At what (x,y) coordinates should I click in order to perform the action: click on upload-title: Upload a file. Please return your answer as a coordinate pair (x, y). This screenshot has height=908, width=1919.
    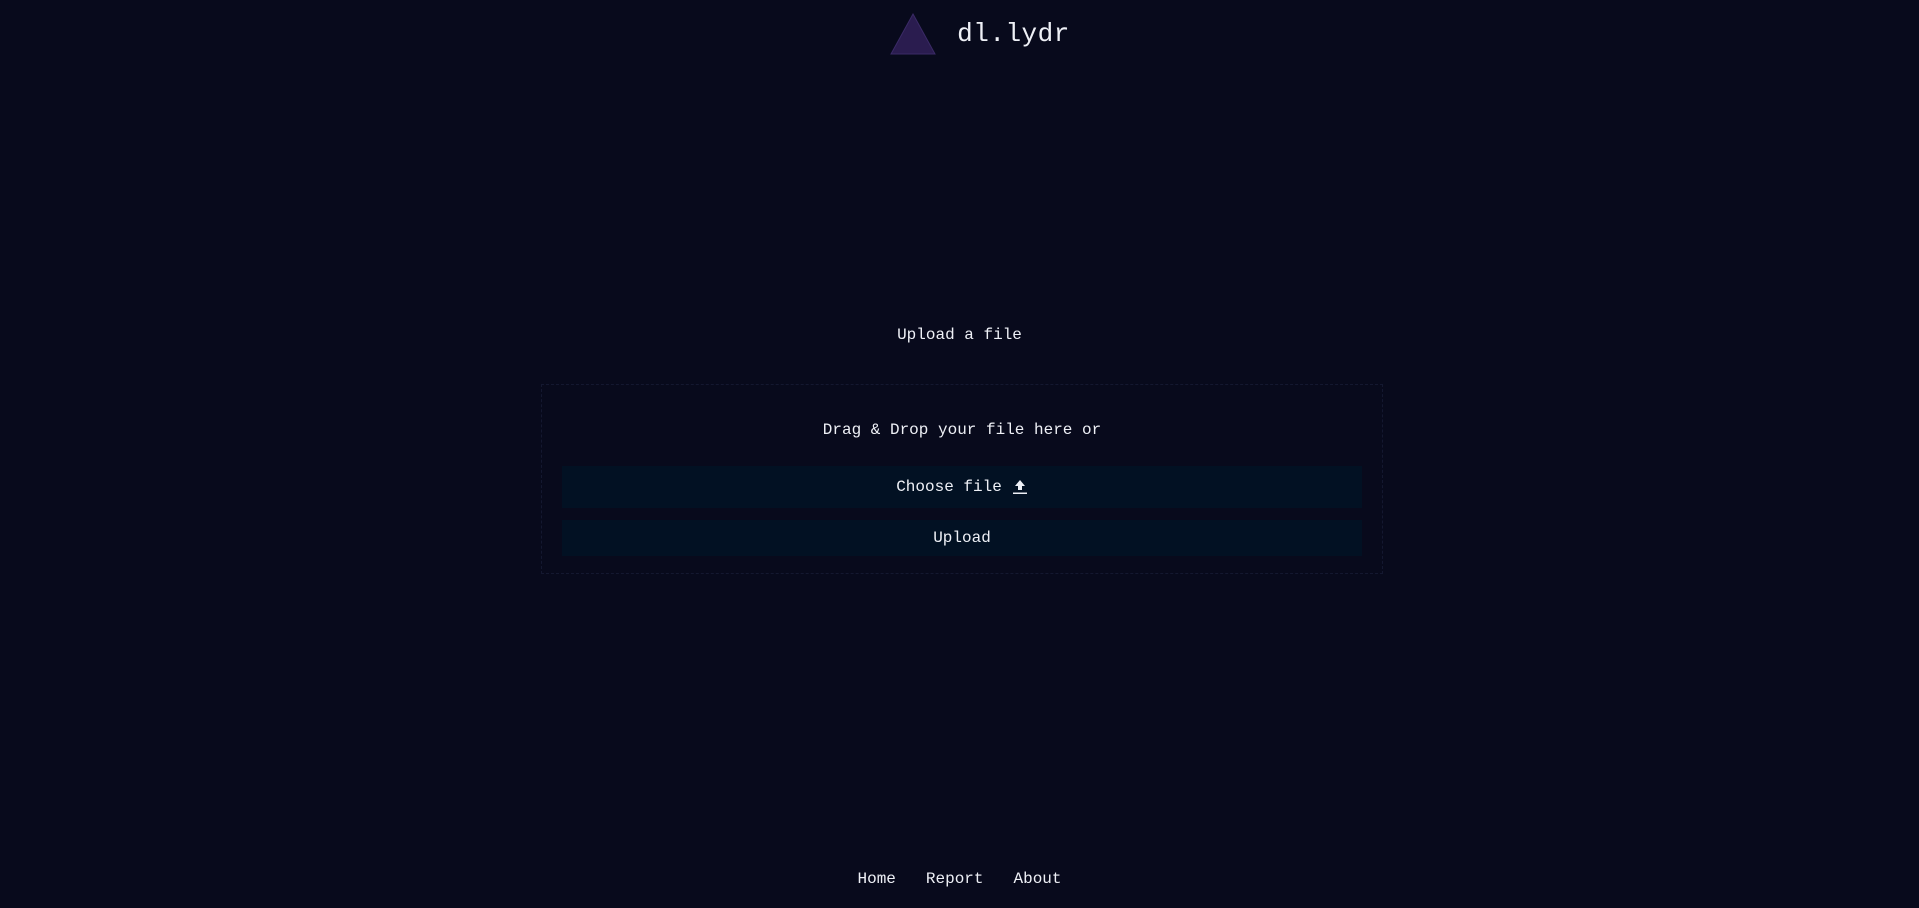
    Looking at the image, I should click on (959, 335).